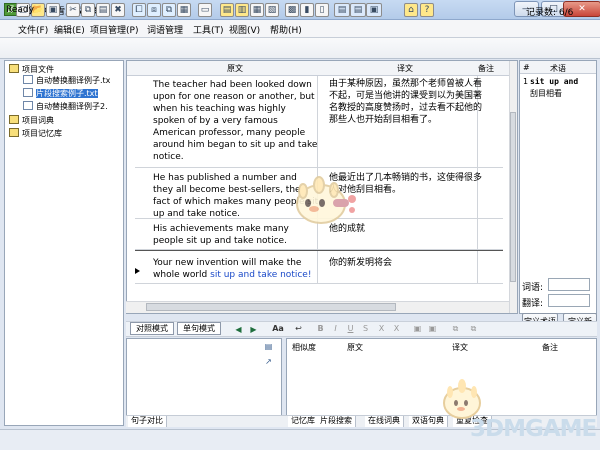 Image resolution: width=600 pixels, height=450 pixels. I want to click on sentence-compare-pane, so click(204, 382).